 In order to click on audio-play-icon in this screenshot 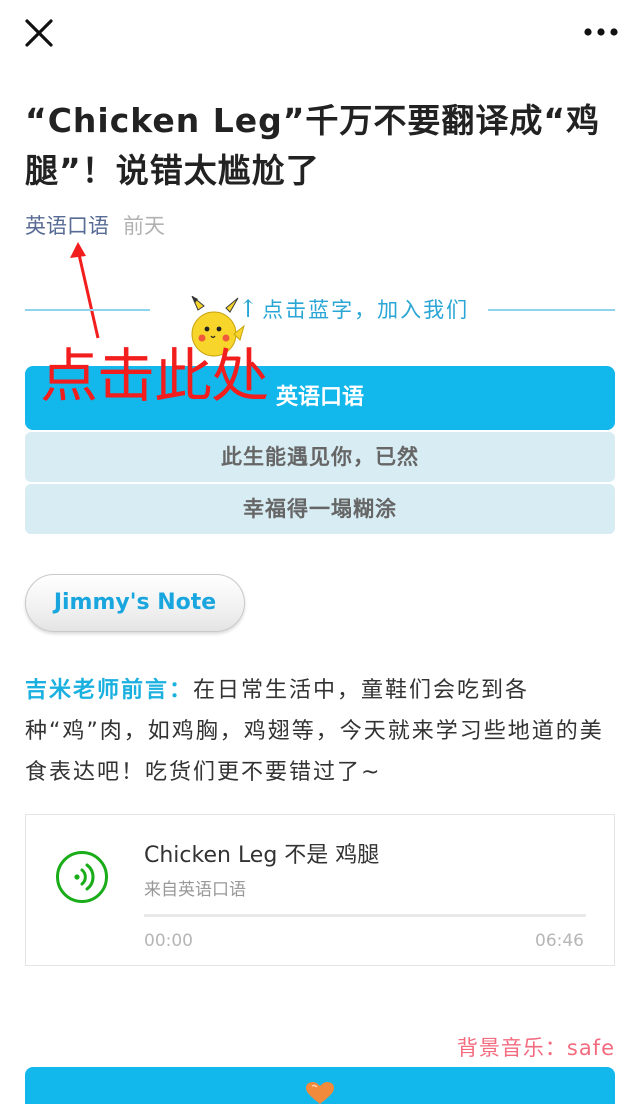, I will do `click(82, 877)`.